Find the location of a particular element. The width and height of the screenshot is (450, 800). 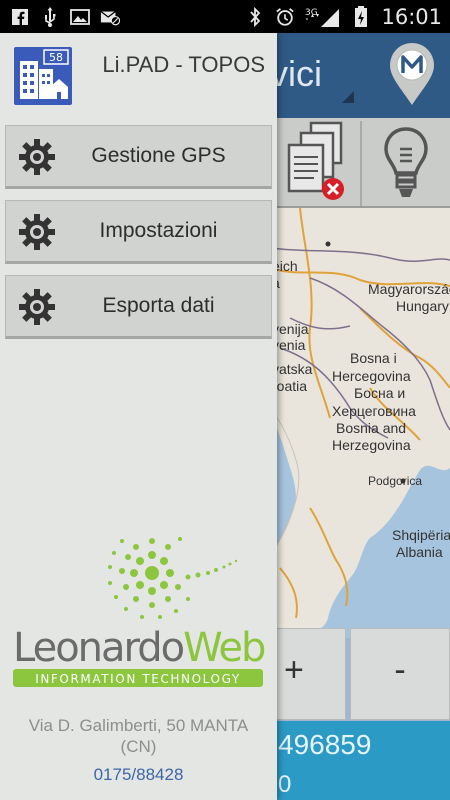

map-label: vatska is located at coordinates (292, 369).